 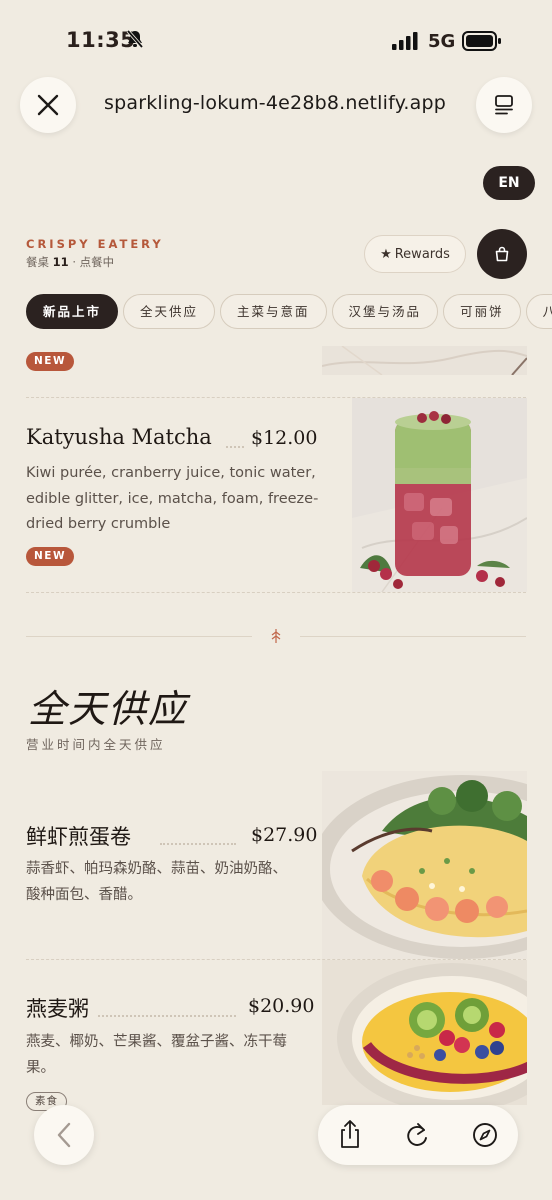 I want to click on dish-name: Katyusha Matcha, so click(x=119, y=437).